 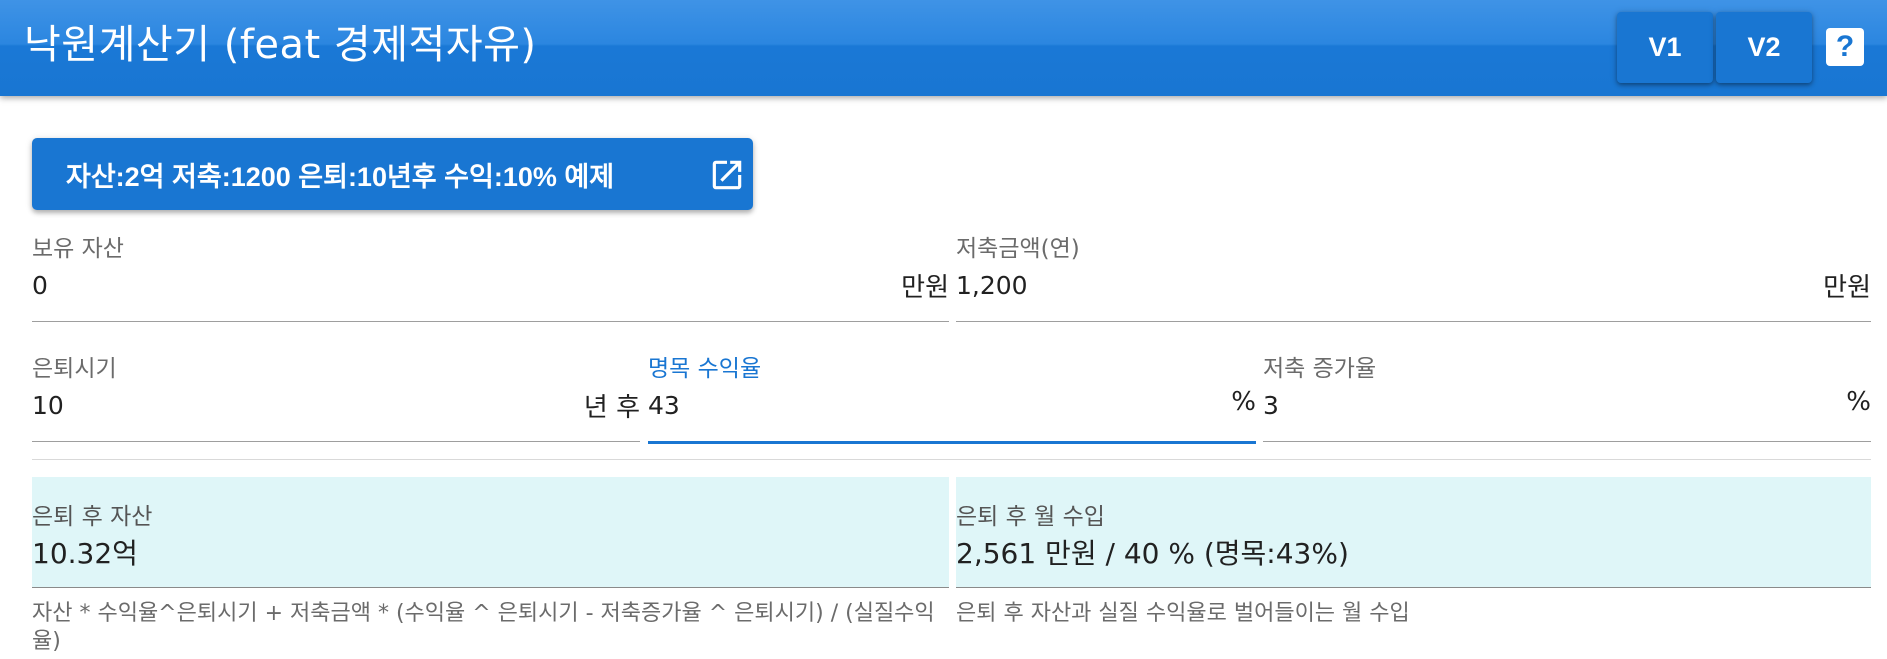 I want to click on savings-underline, so click(x=1413, y=321).